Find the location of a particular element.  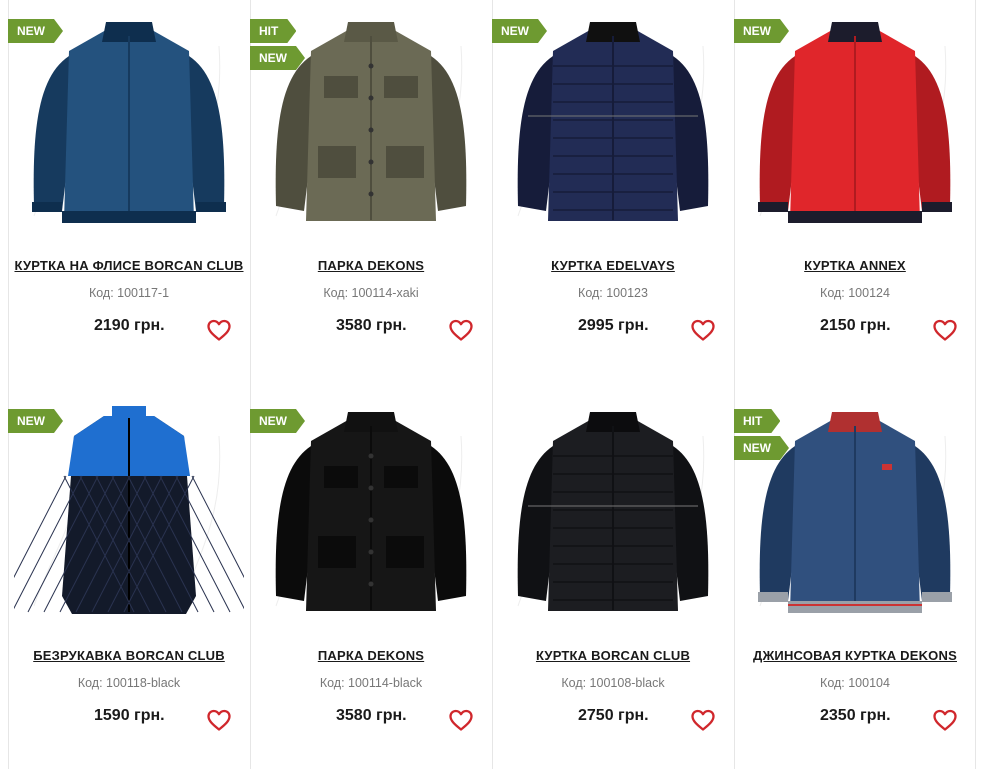

product-code: Код: 100104 is located at coordinates (855, 683).